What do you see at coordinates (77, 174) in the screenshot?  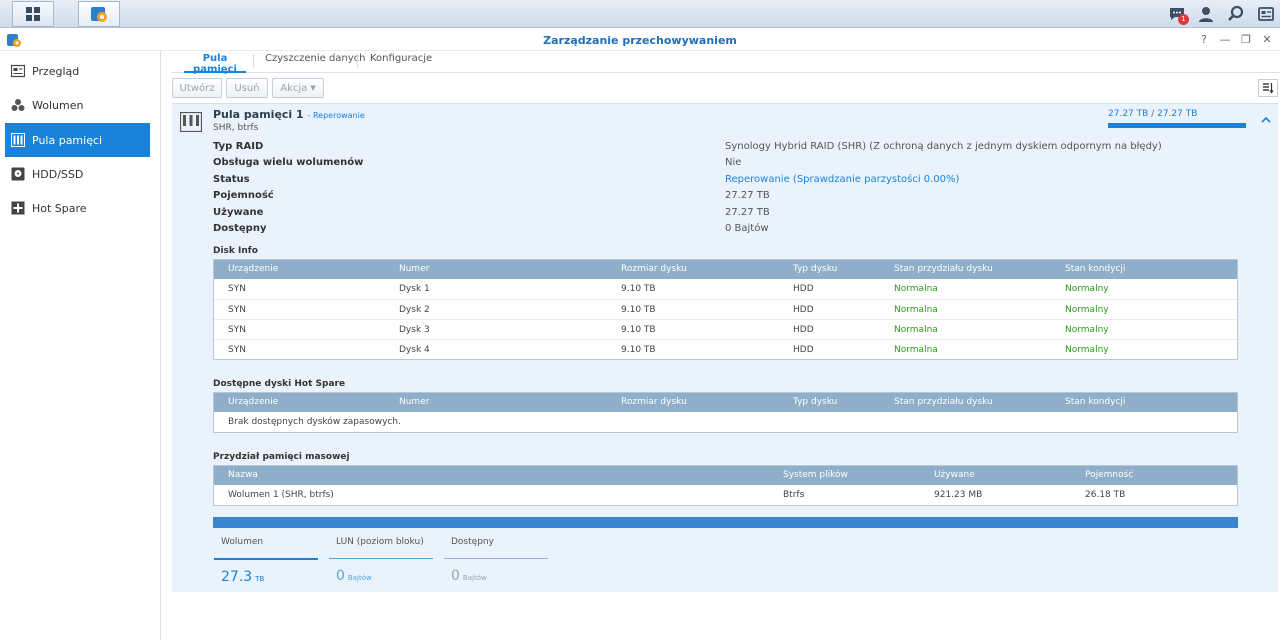 I see `sidebar-item-hdd-ssd: HDD/SSD` at bounding box center [77, 174].